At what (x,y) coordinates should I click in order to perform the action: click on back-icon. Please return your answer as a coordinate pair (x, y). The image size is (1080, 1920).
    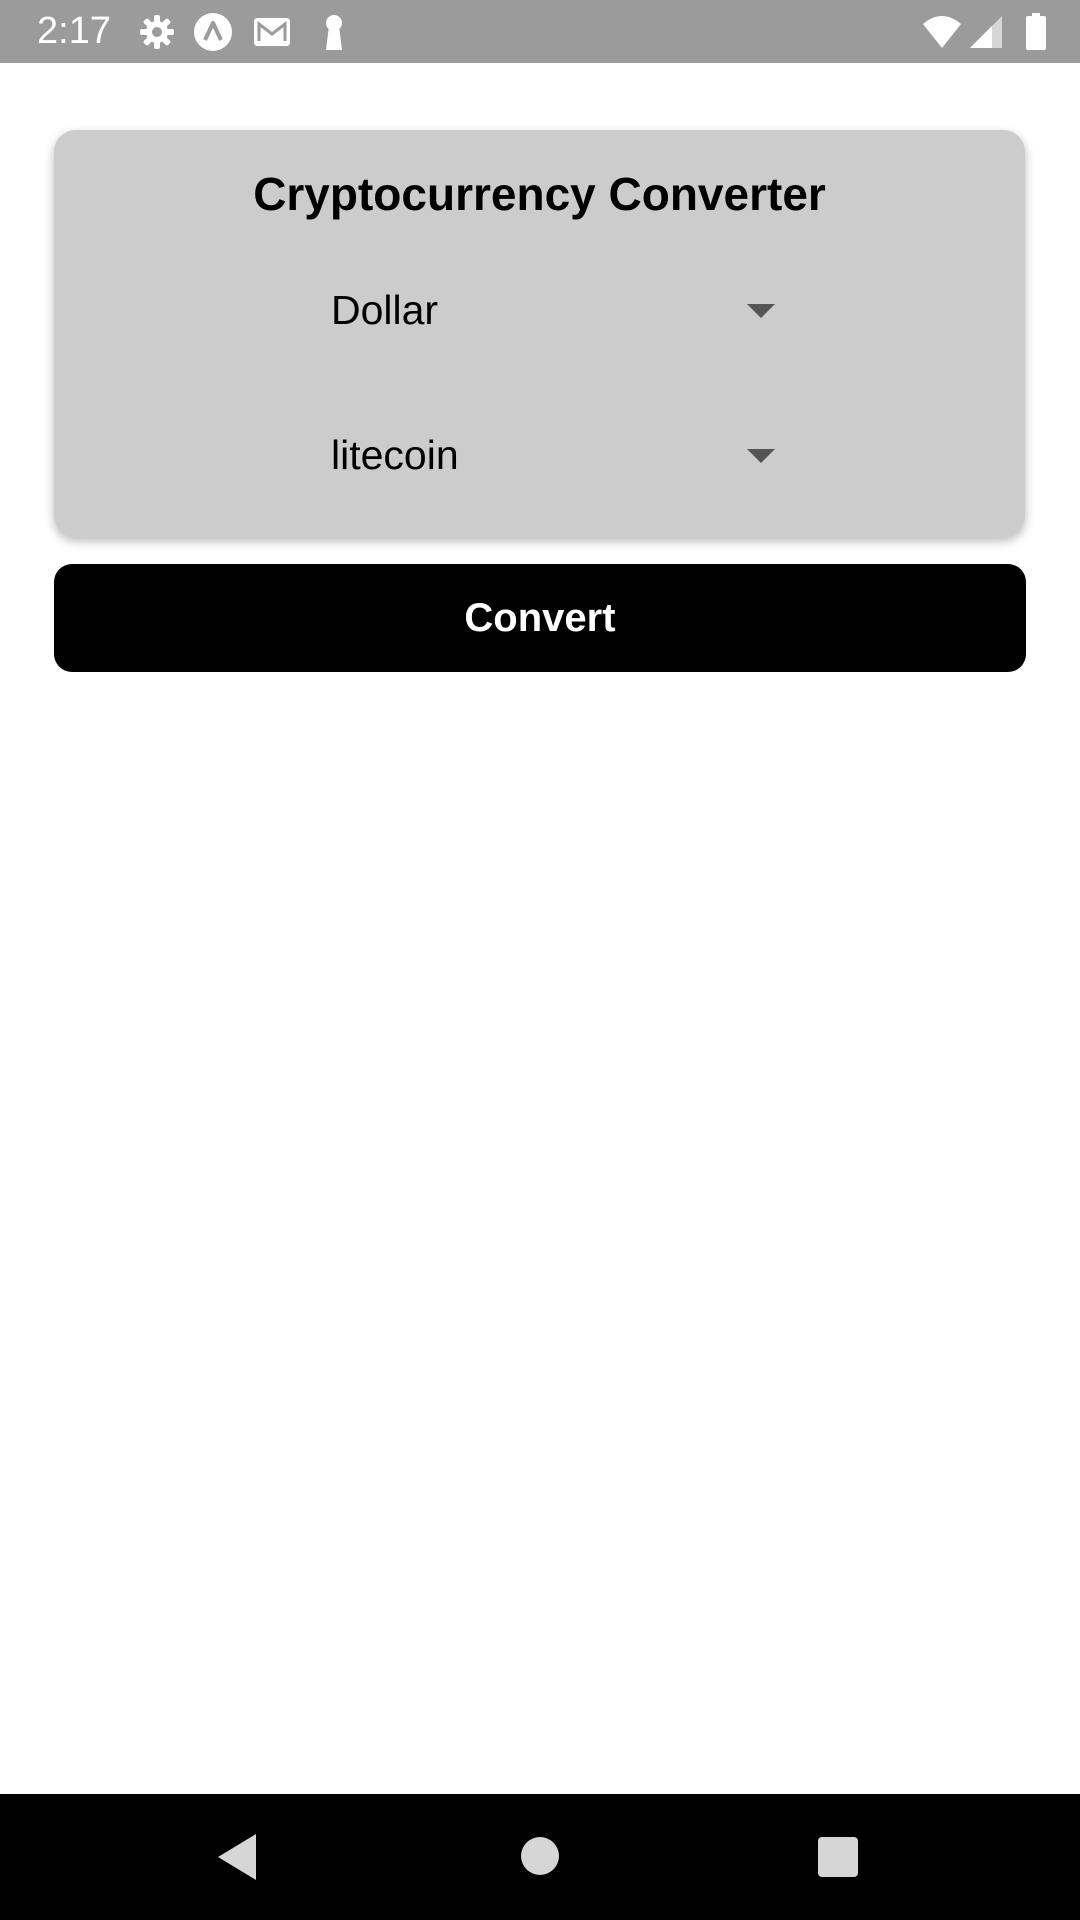
    Looking at the image, I should click on (237, 1857).